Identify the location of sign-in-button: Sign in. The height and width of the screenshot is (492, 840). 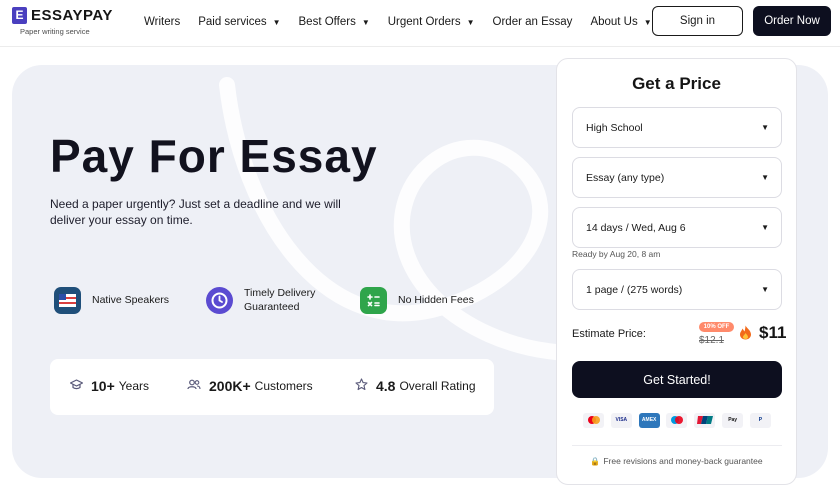
(697, 21).